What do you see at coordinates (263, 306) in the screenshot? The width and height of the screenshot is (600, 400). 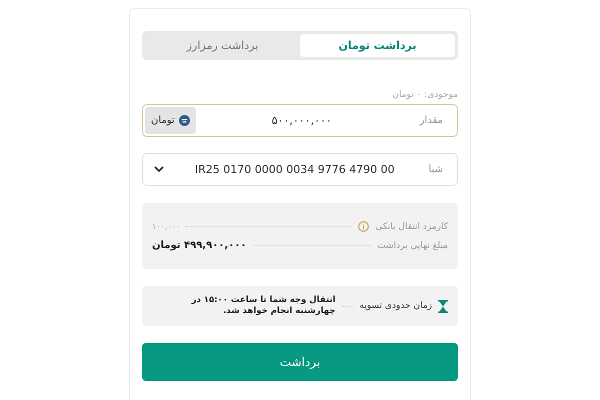 I see `settlement-text: انتقال وجه شما تا ساعت ۱۵:۰۰ در چهارشنبه انجام خواهد شد.` at bounding box center [263, 306].